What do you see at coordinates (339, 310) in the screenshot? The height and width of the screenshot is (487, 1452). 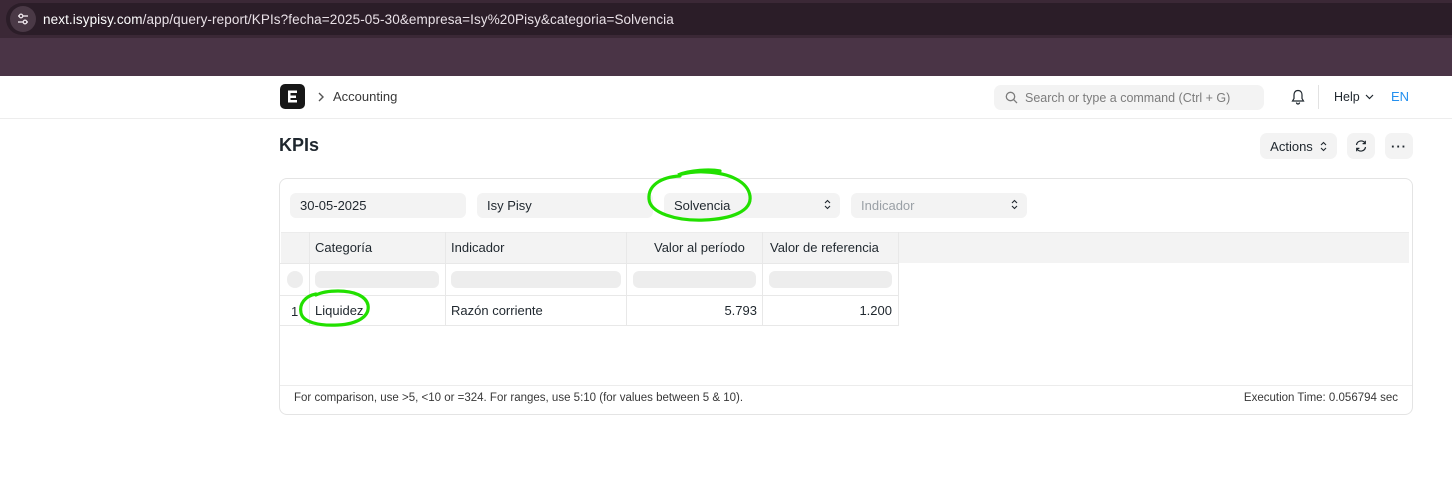 I see `cell-categoria: Liquidez` at bounding box center [339, 310].